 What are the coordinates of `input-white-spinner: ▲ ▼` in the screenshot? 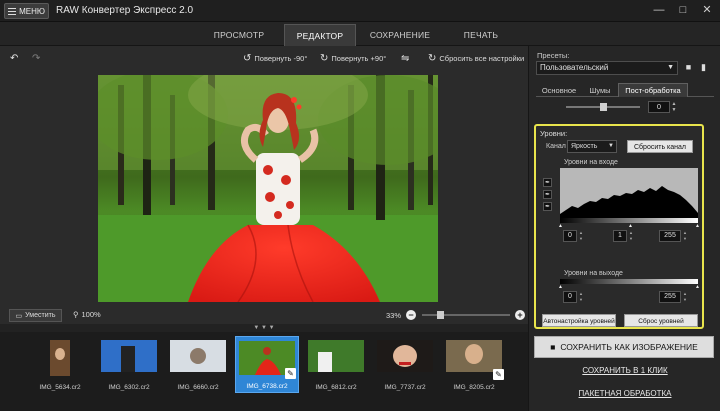 It's located at (685, 236).